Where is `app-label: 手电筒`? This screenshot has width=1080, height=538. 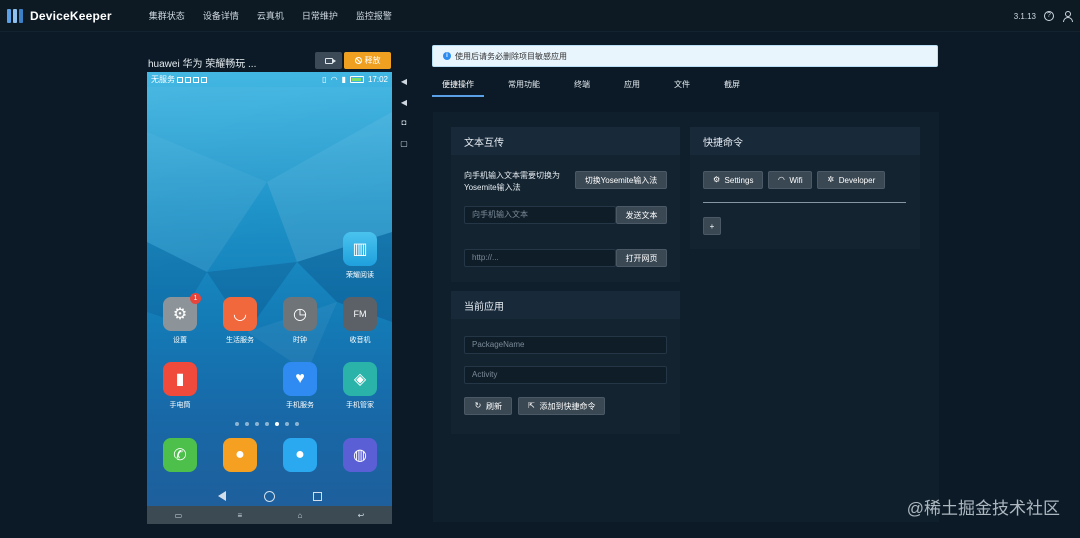 app-label: 手电筒 is located at coordinates (180, 405).